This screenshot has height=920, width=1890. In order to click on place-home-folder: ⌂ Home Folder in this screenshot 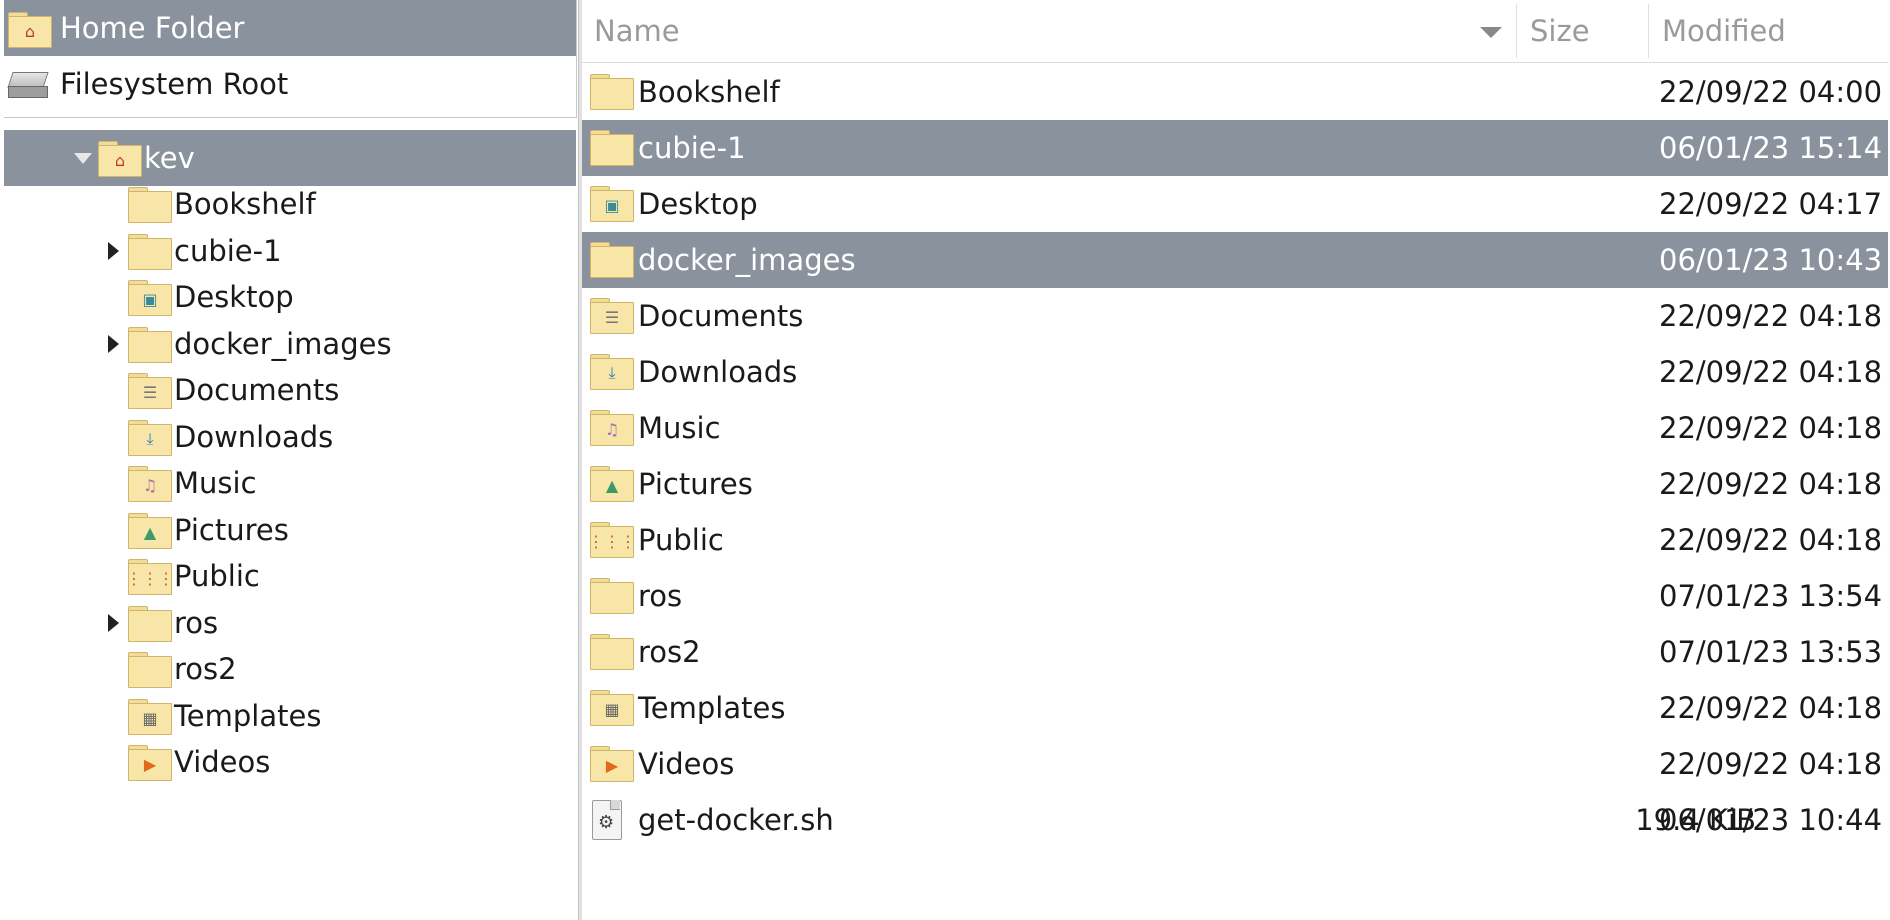, I will do `click(290, 28)`.